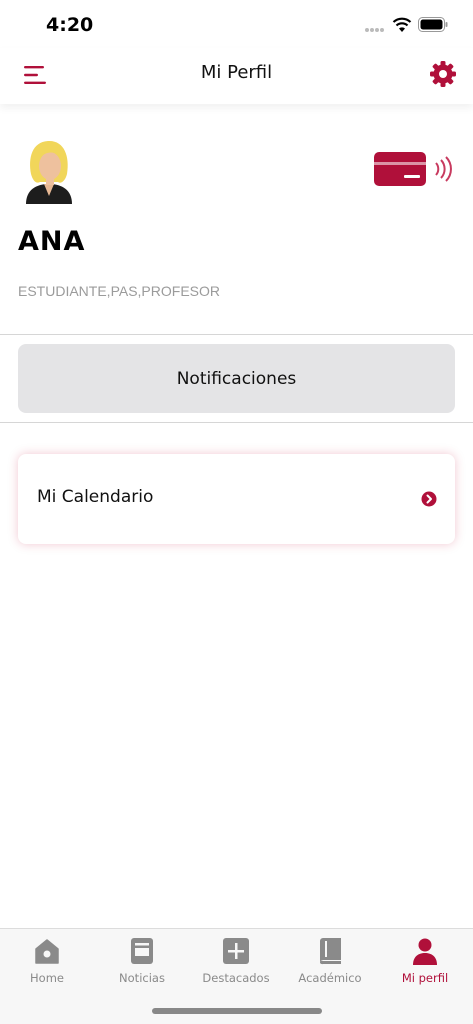  I want to click on tab-destacados: Destacados, so click(236, 967).